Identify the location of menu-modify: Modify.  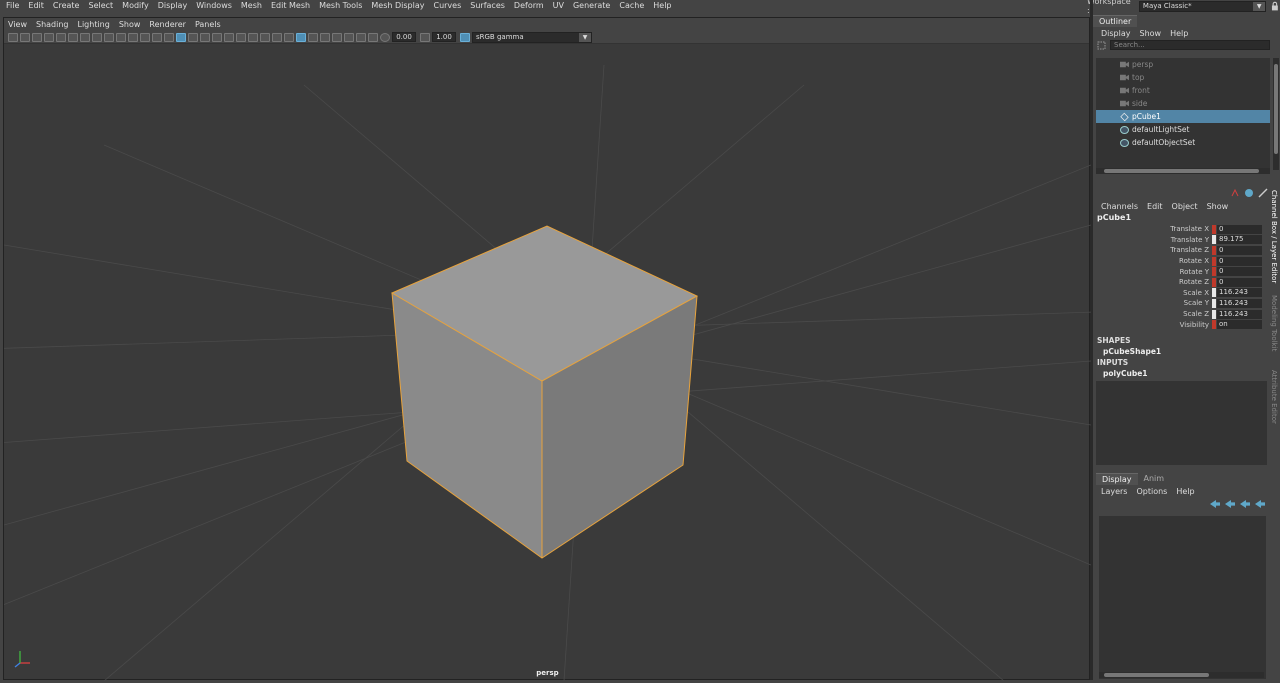
(135, 5).